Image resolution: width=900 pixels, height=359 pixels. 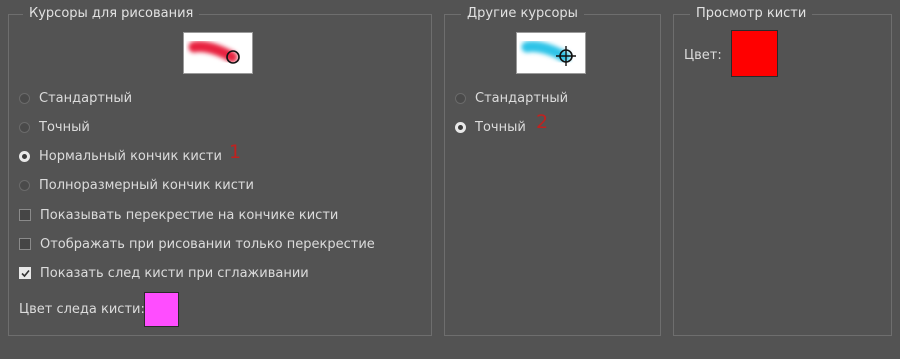 I want to click on only-crosshair-checkbox, so click(x=25, y=244).